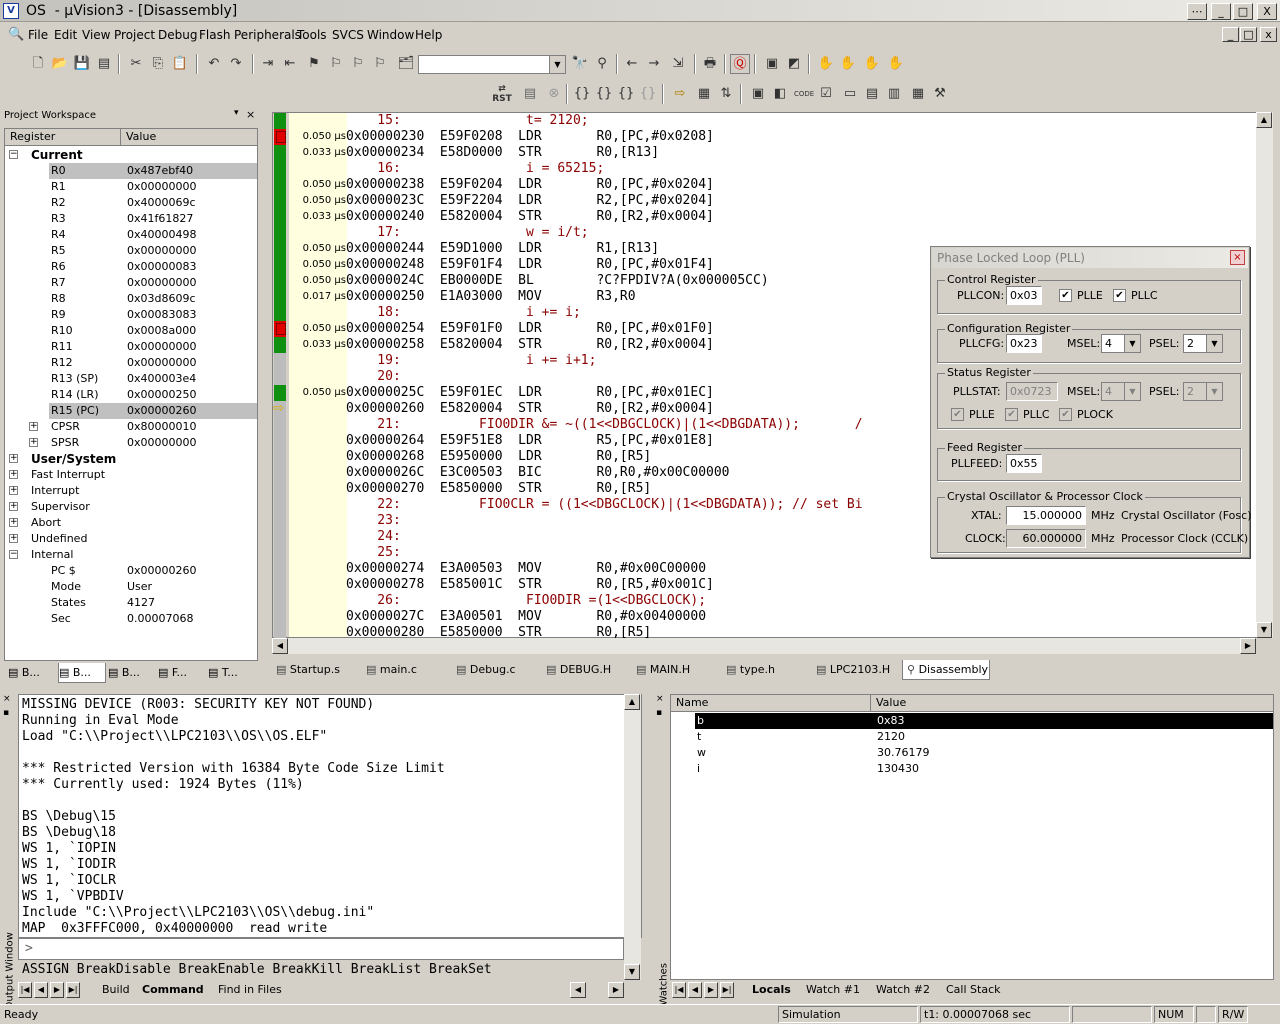 The image size is (1280, 1024). What do you see at coordinates (498, 457) in the screenshot?
I see `asm-line: 0x00000268 E5950000 LDR R0,[R5]` at bounding box center [498, 457].